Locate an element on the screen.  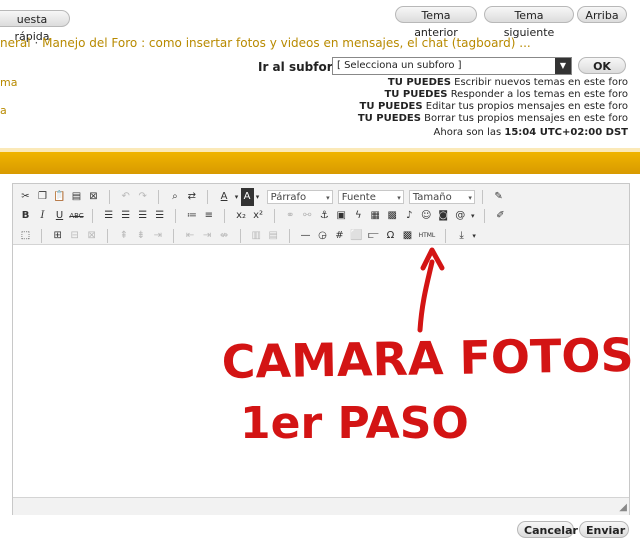
cancel-button: Cancelar is located at coordinates (547, 529).